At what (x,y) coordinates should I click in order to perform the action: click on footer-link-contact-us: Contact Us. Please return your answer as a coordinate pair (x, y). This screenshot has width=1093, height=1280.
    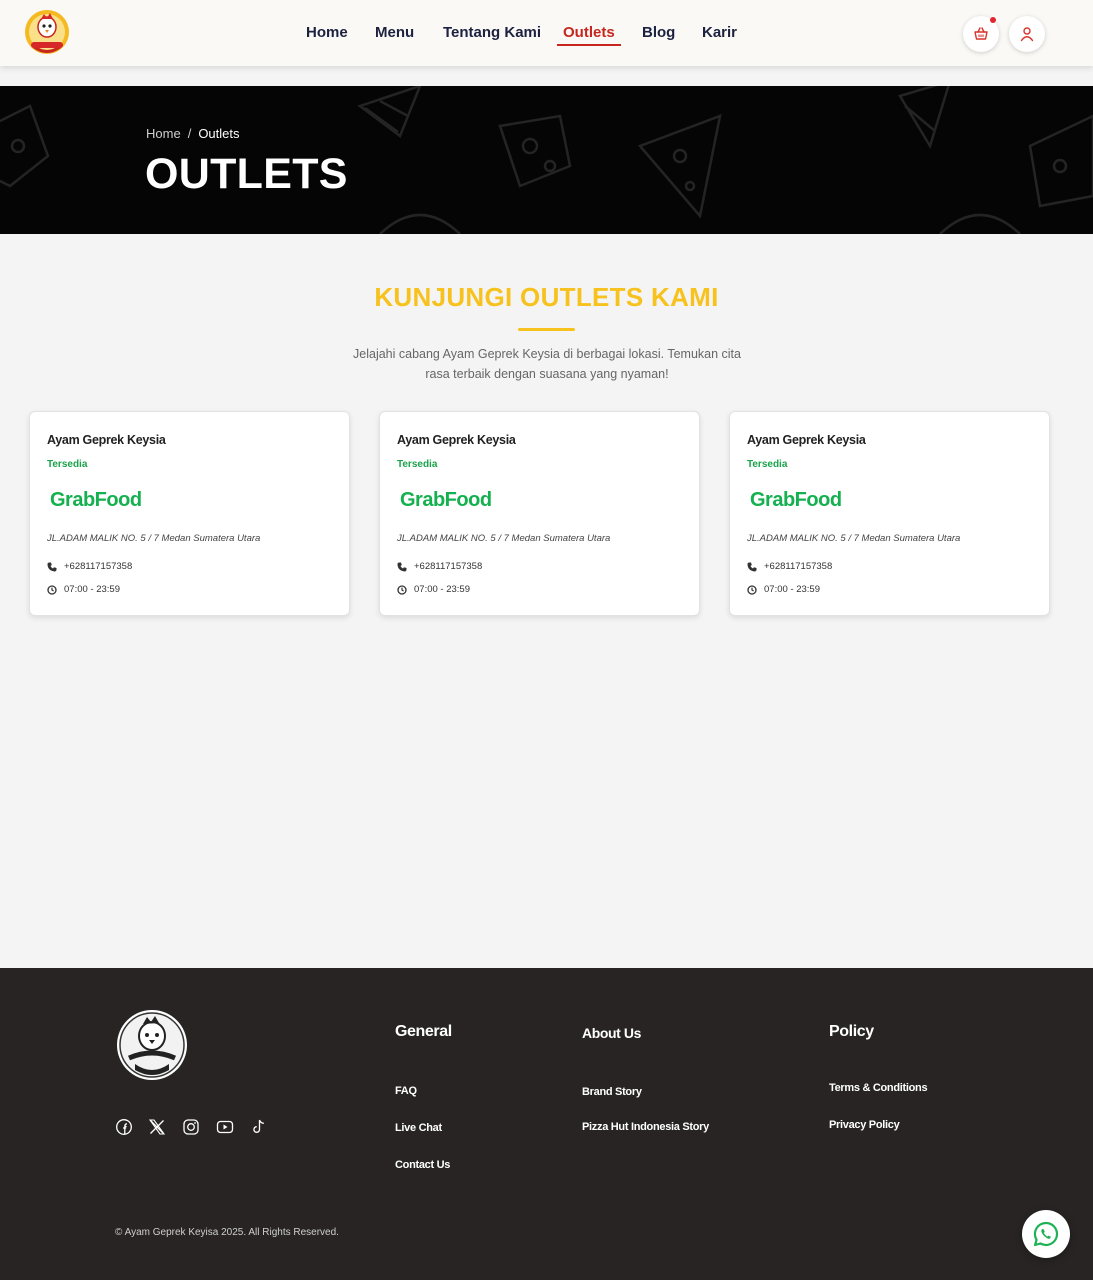
    Looking at the image, I should click on (422, 1165).